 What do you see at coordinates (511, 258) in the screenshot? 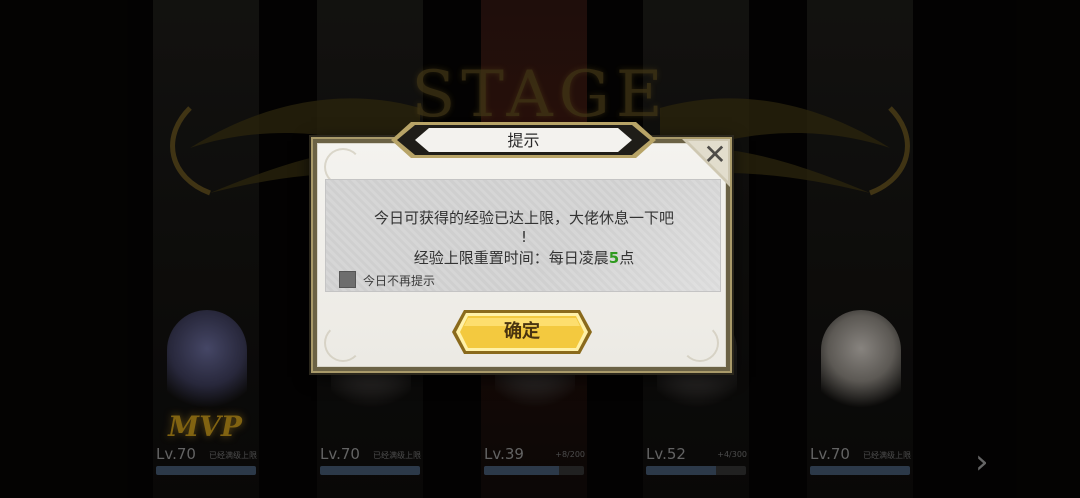
I see `reset-time-prefix: 经验上限重置时间：每日凌晨` at bounding box center [511, 258].